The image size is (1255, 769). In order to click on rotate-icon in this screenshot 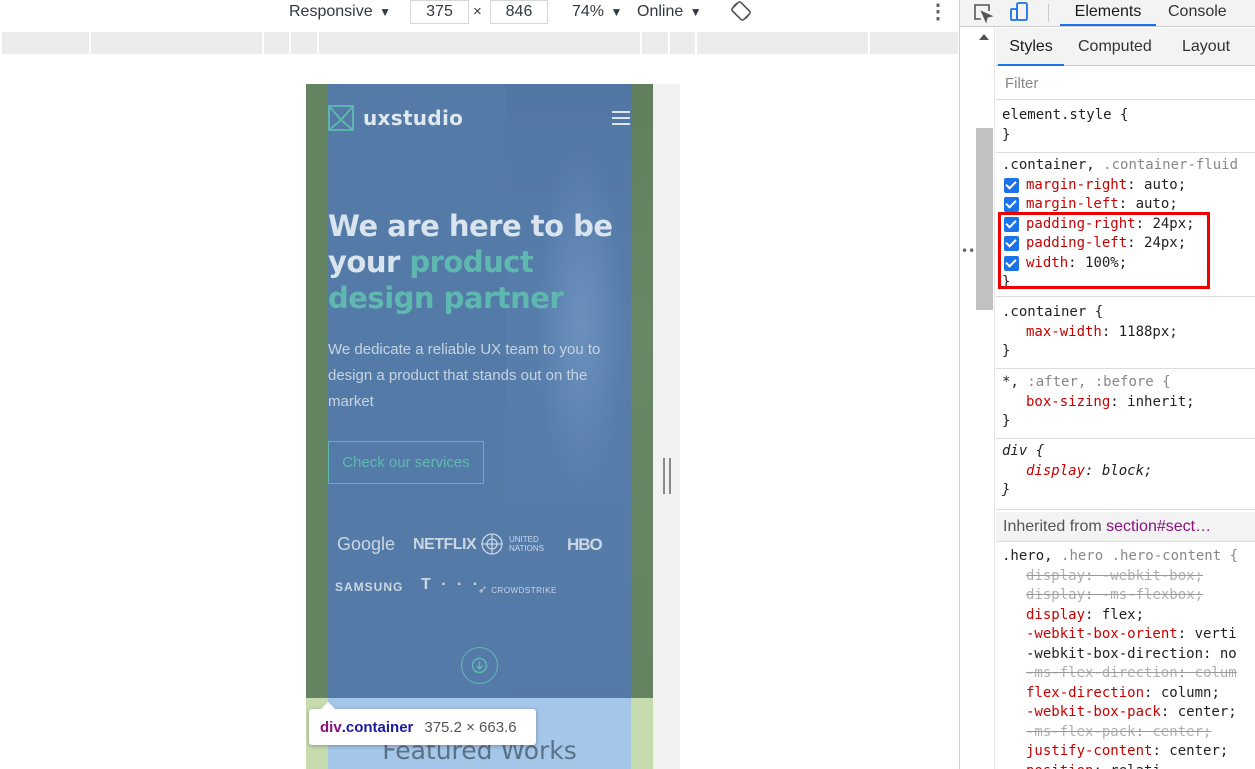, I will do `click(741, 12)`.